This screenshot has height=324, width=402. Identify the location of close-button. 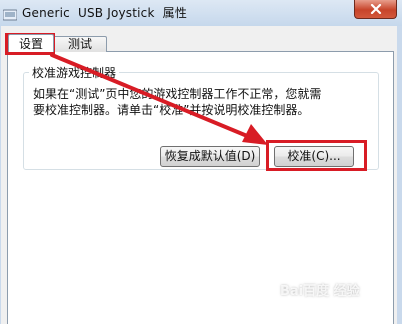
(375, 9).